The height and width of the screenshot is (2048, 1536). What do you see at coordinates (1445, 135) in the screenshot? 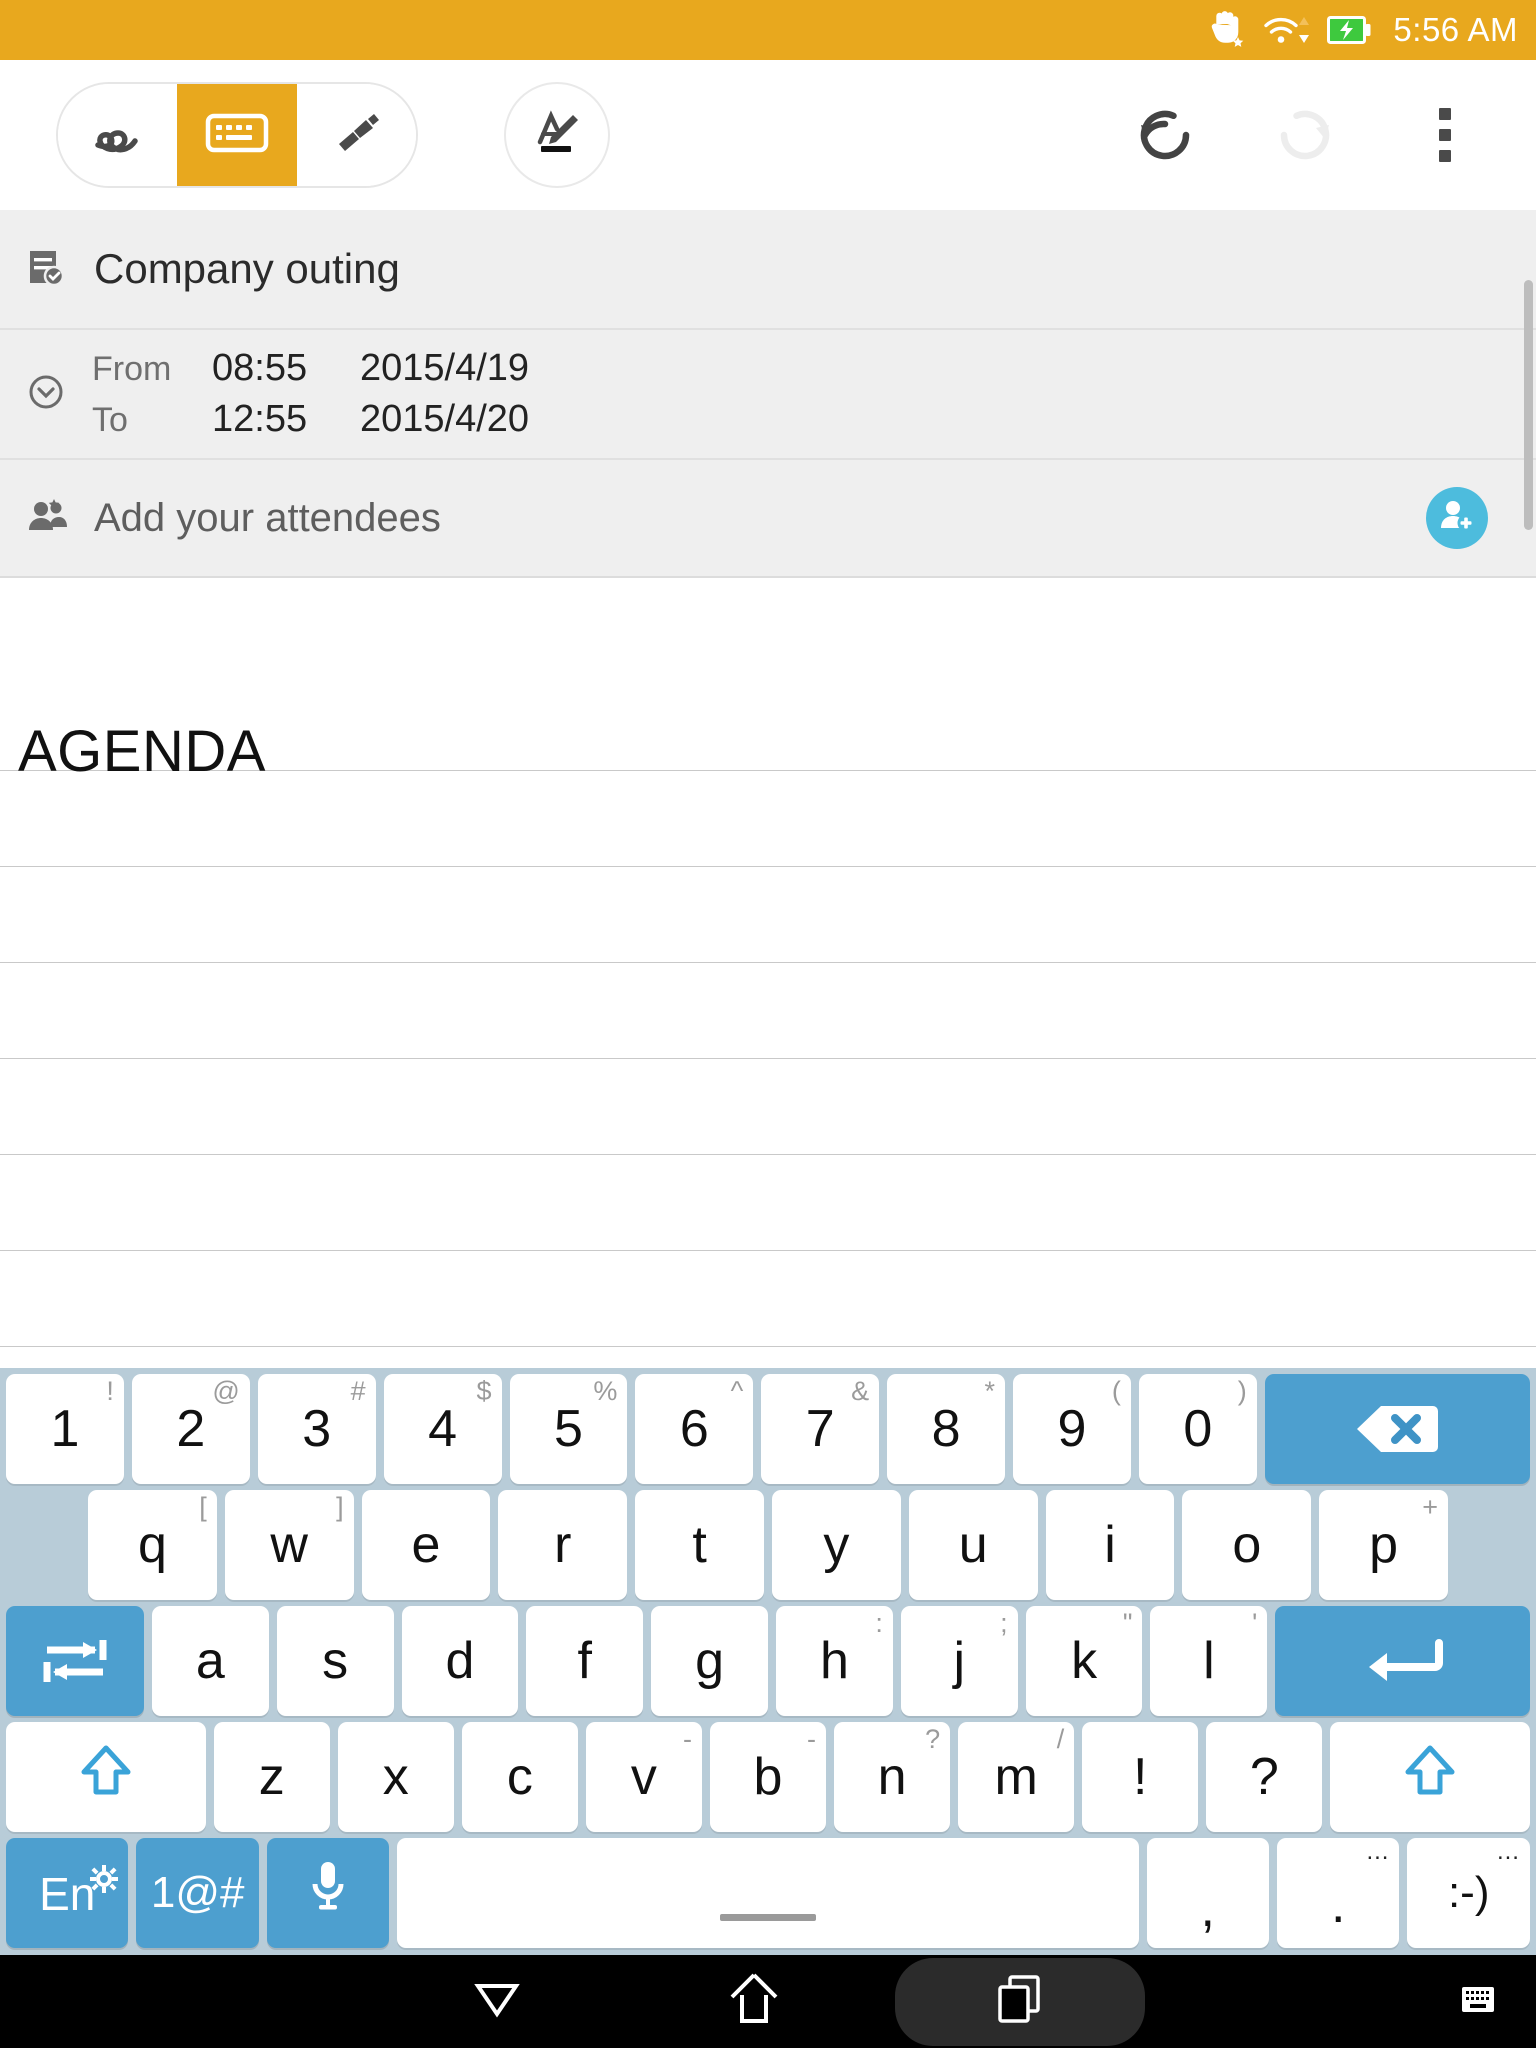
I see `more-options-button` at bounding box center [1445, 135].